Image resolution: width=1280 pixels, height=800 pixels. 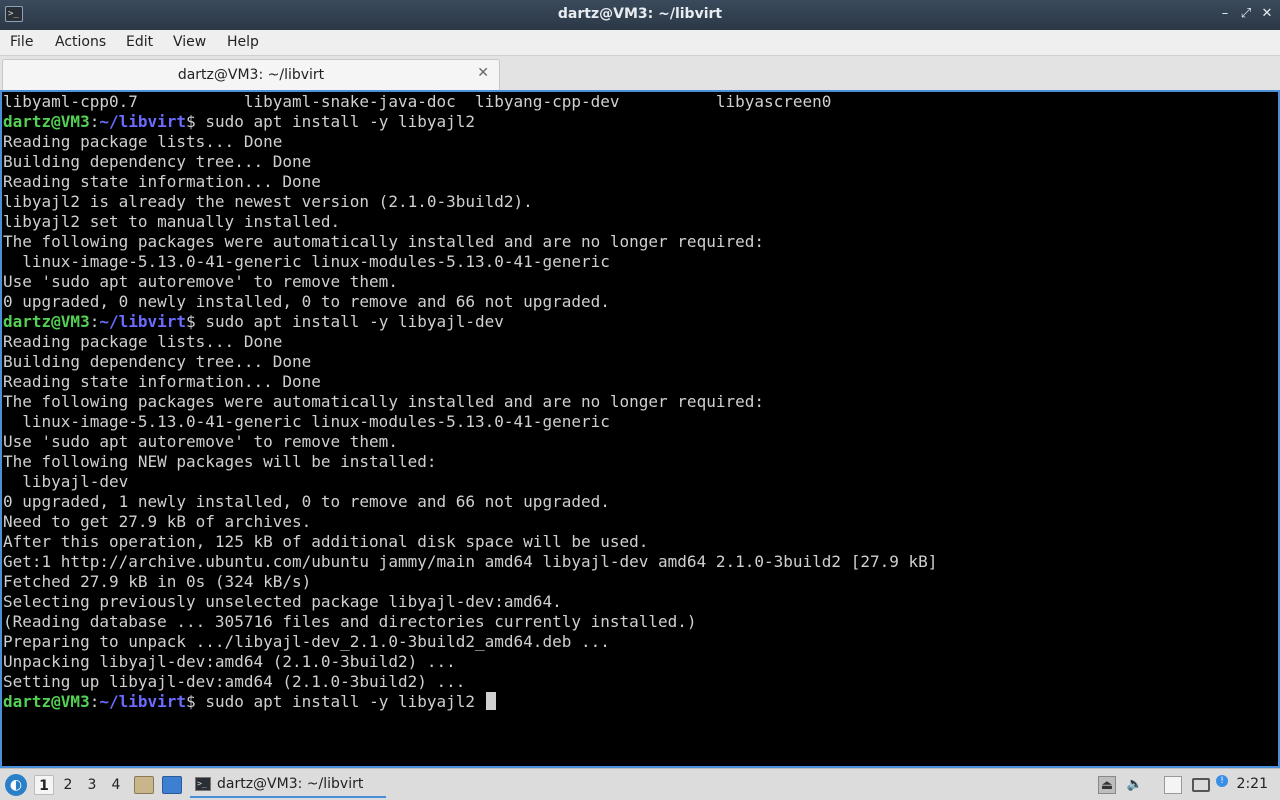 I want to click on terminal-icon: >_, so click(x=203, y=784).